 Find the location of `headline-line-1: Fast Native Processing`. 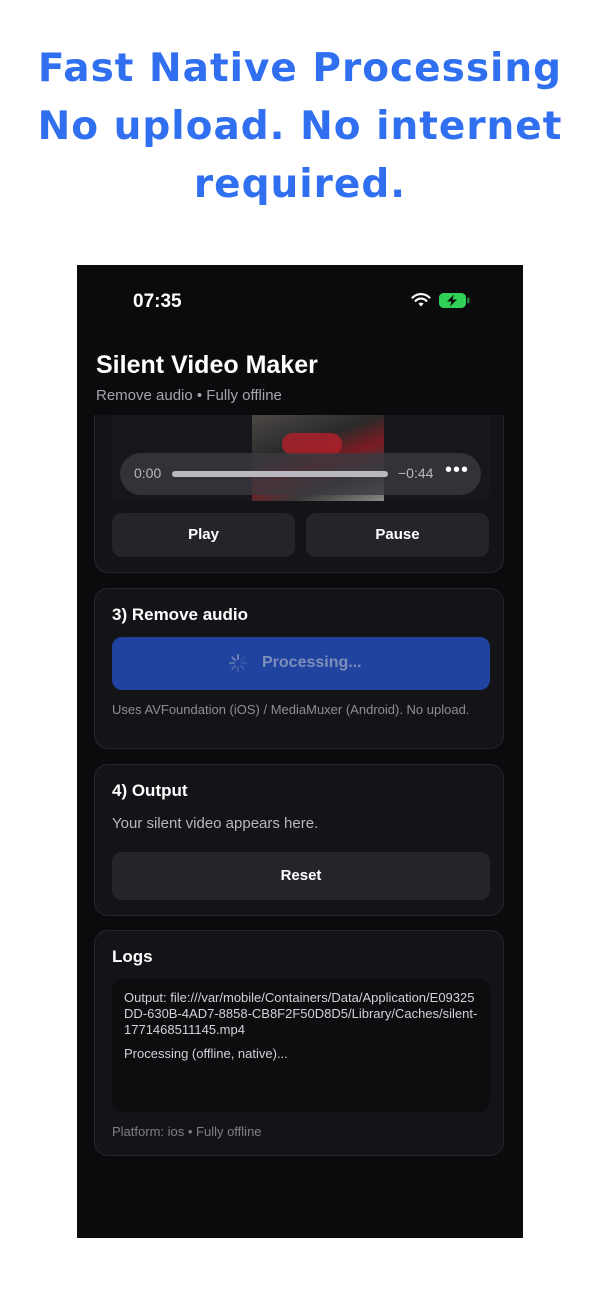

headline-line-1: Fast Native Processing is located at coordinates (300, 68).